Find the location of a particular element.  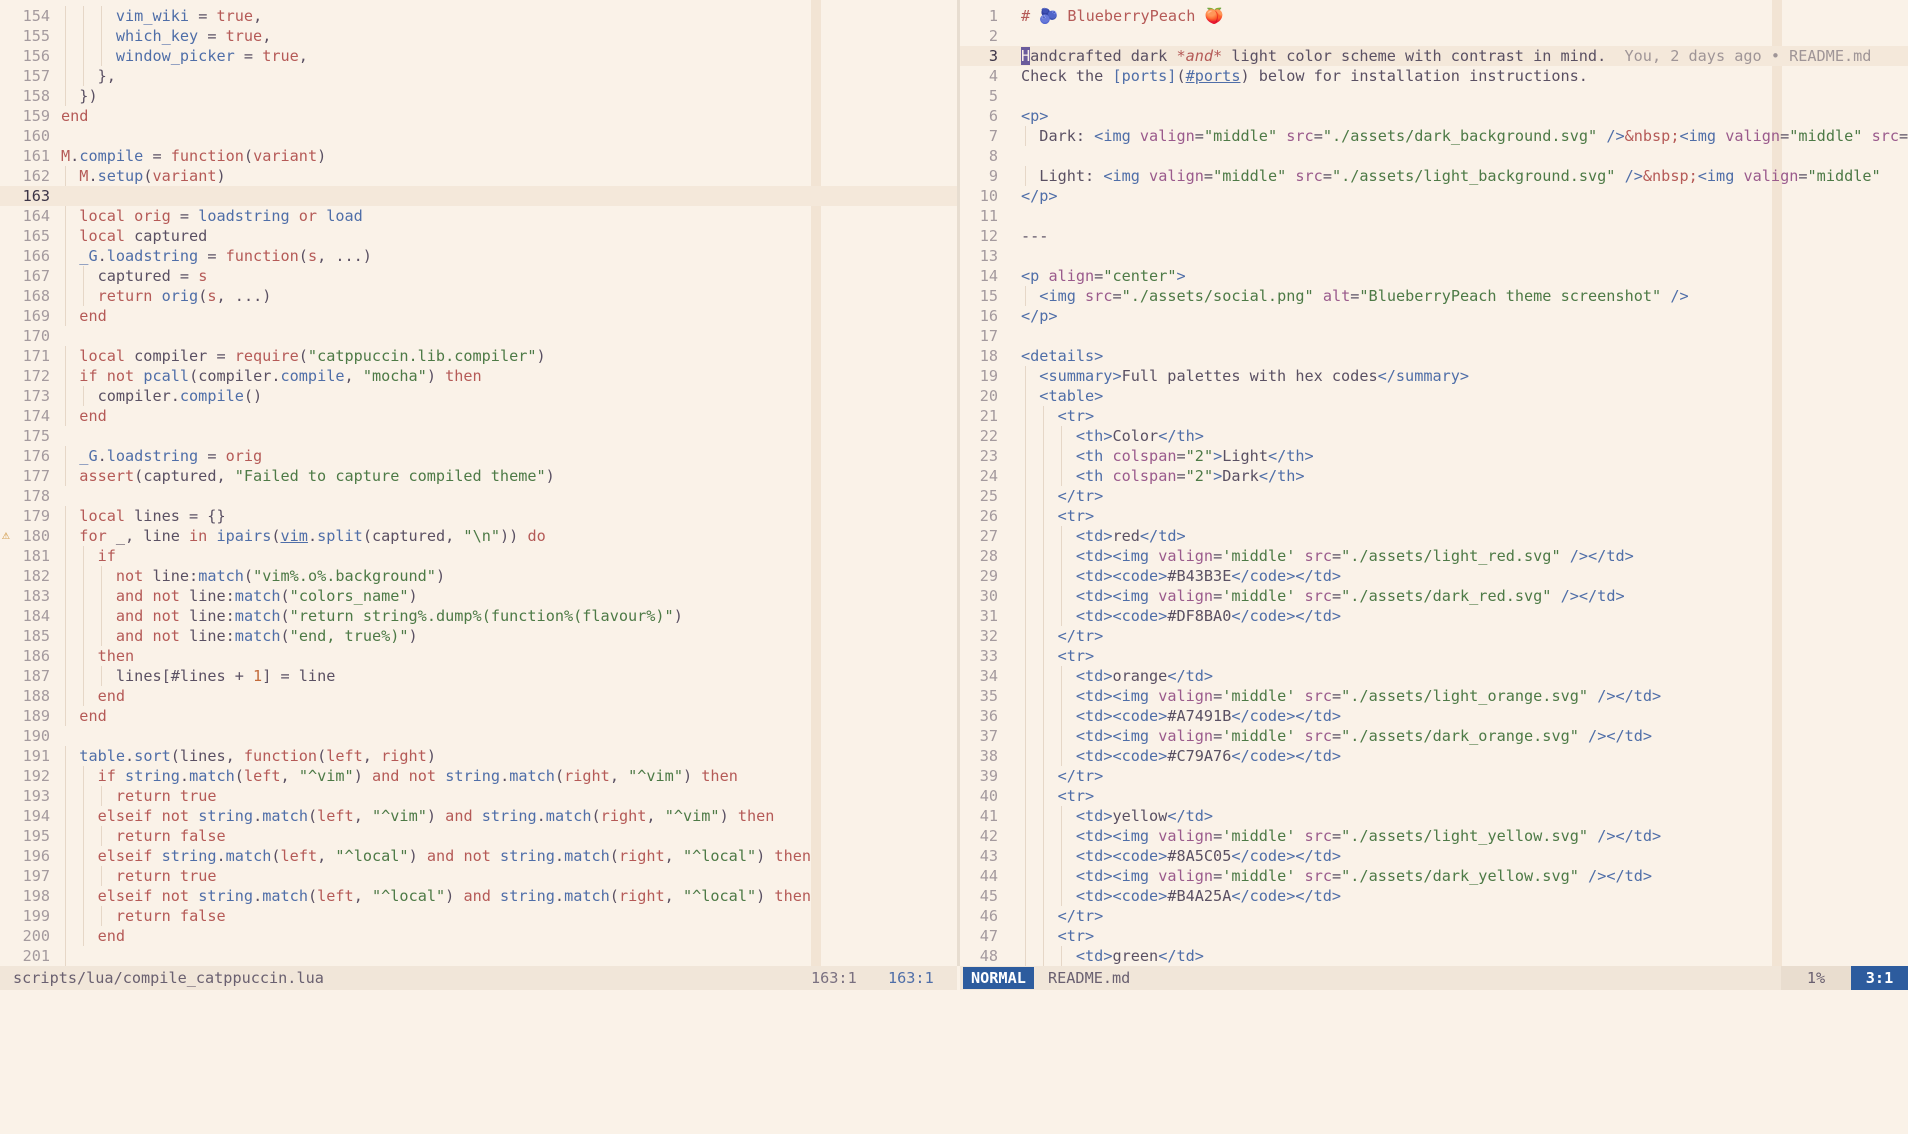

code-line: 6 <p> is located at coordinates (1434, 116).